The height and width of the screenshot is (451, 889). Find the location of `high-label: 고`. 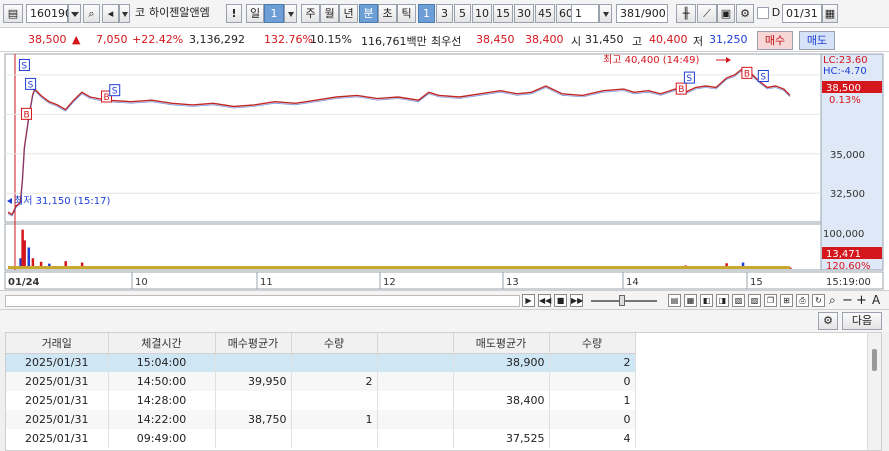

high-label: 고 is located at coordinates (637, 41).